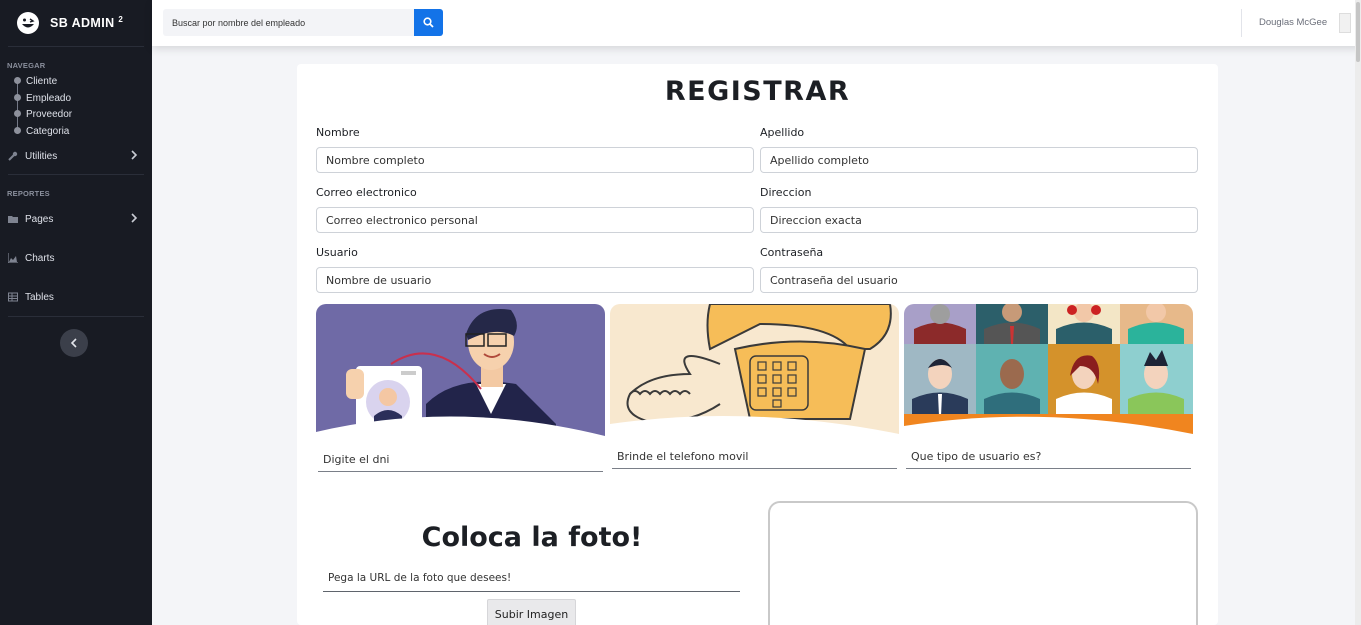 The height and width of the screenshot is (625, 1361). I want to click on sidebar-item-charts: Charts, so click(76, 258).